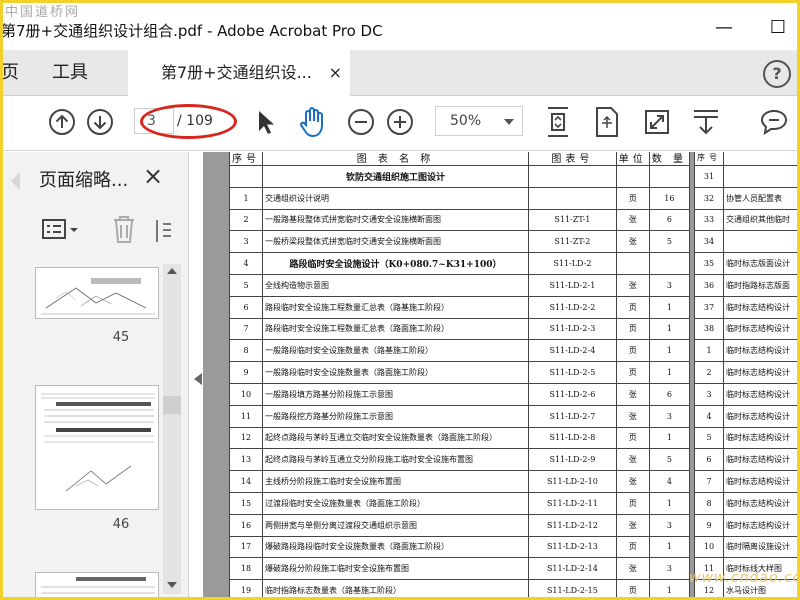 Image resolution: width=800 pixels, height=600 pixels. What do you see at coordinates (153, 176) in the screenshot?
I see `panel-close-icon: ×` at bounding box center [153, 176].